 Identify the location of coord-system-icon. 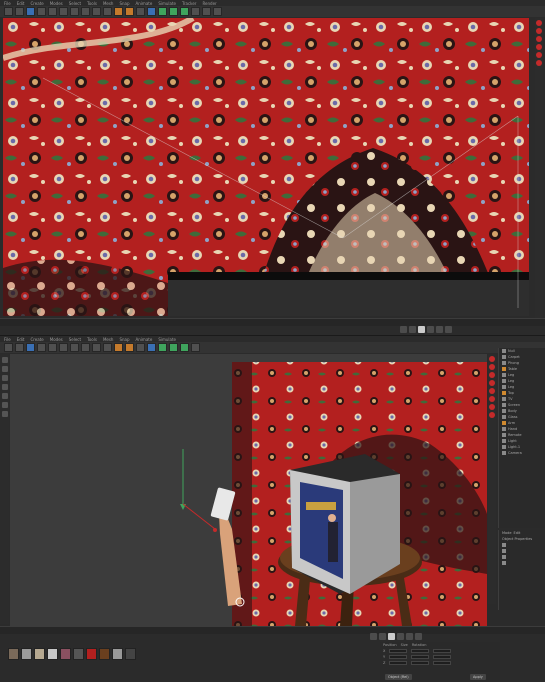
(107, 347).